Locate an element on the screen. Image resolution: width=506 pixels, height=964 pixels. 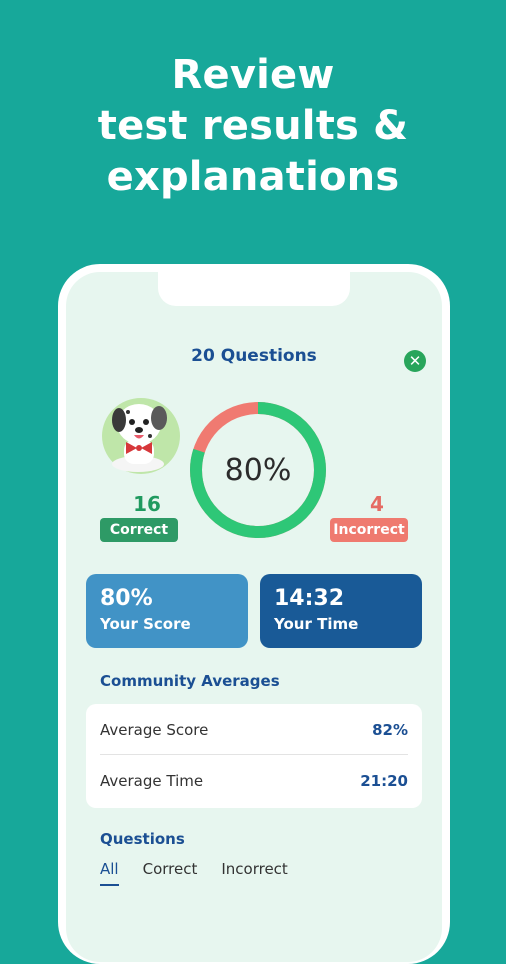
community-averages-box: Average Score 82% Average Time 21:20 is located at coordinates (254, 756).